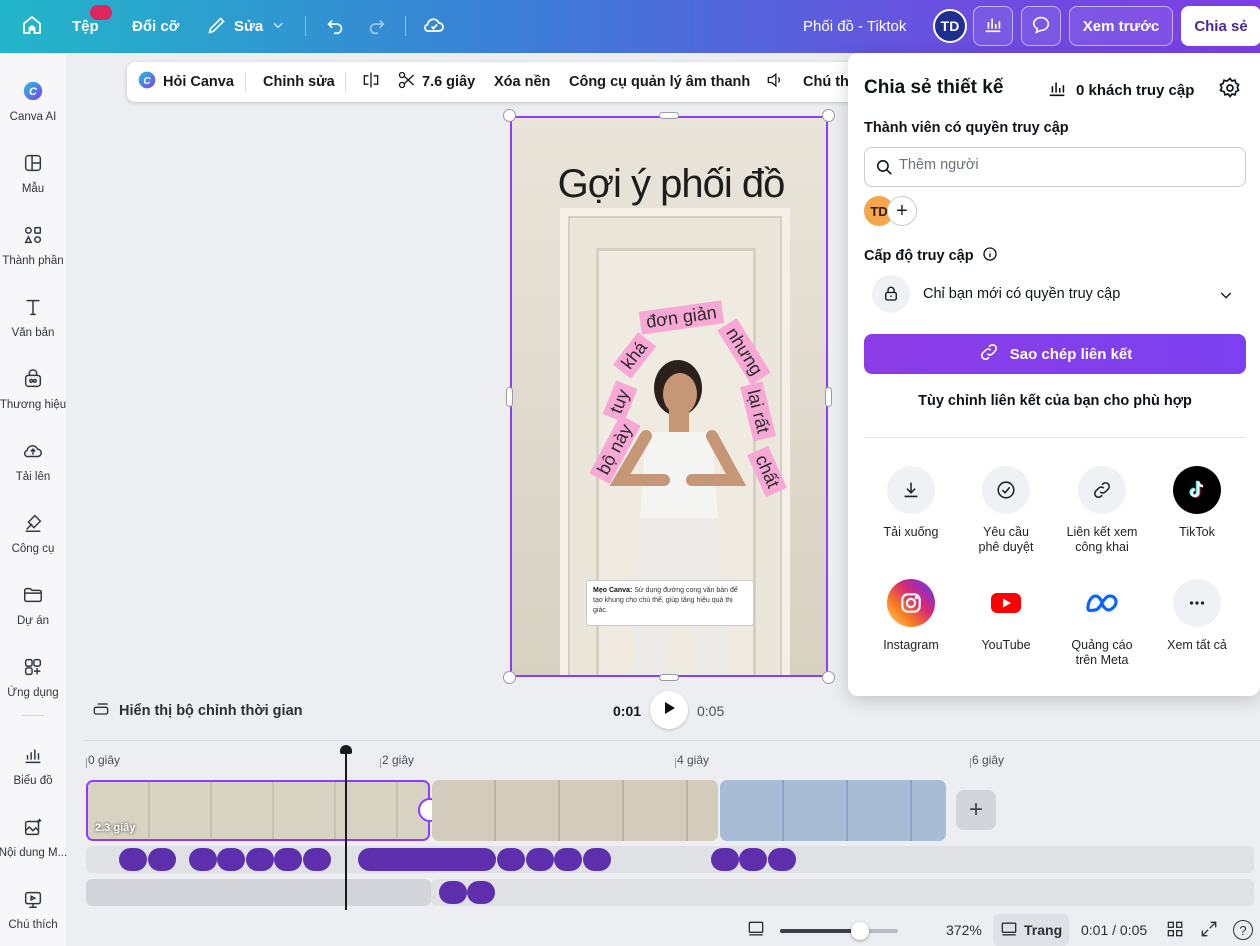 The height and width of the screenshot is (946, 1260). Describe the element at coordinates (1243, 930) in the screenshot. I see `help-button: ?` at that location.